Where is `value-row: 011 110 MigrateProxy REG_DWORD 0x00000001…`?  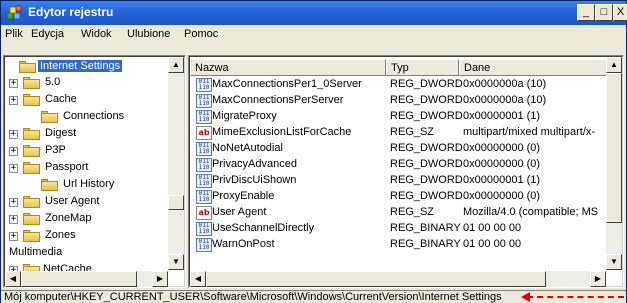
value-row: 011 110 MigrateProxy REG_DWORD 0x00000001… is located at coordinates (407, 117).